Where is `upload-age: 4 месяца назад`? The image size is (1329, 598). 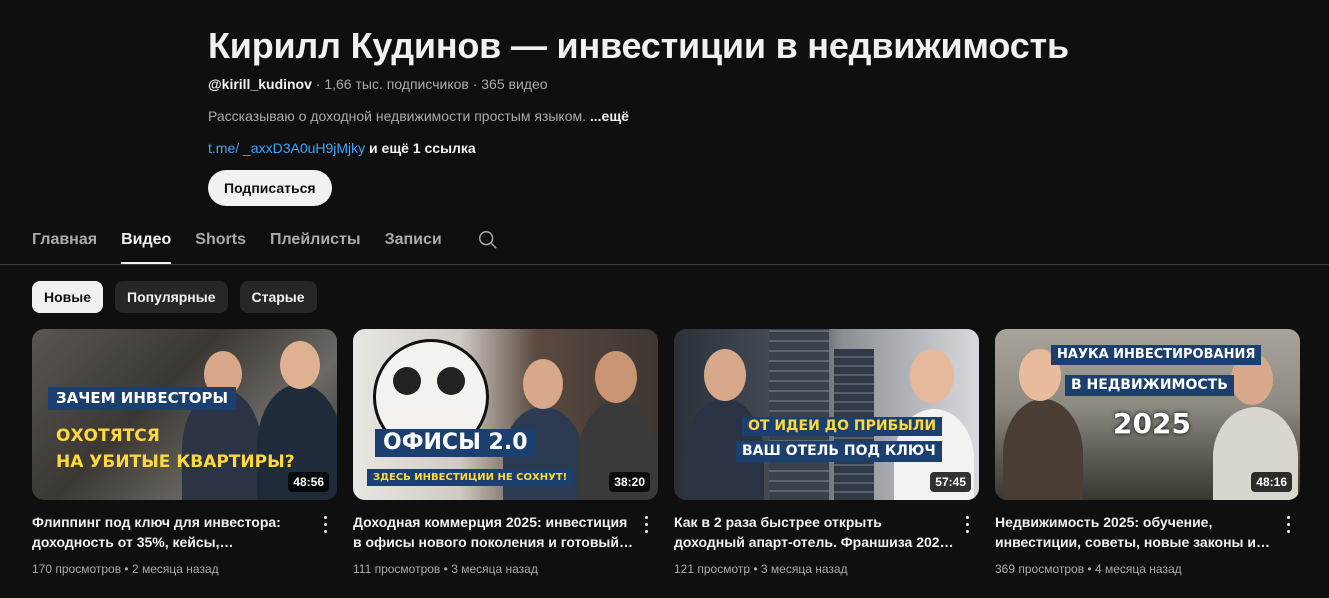
upload-age: 4 месяца назад is located at coordinates (1138, 569).